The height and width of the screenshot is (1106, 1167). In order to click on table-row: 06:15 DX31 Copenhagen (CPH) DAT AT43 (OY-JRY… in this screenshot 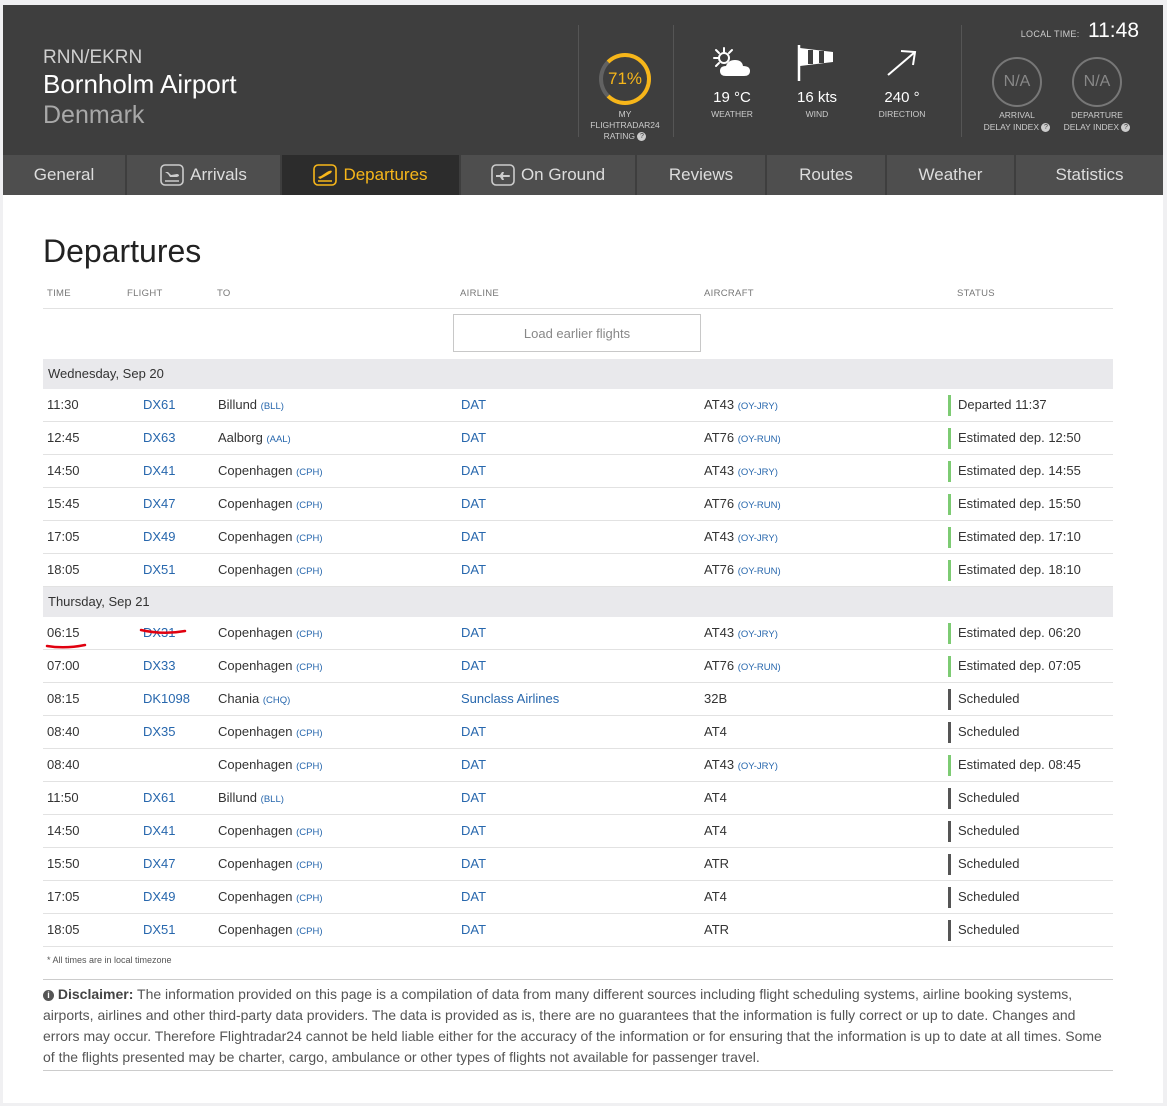, I will do `click(578, 633)`.